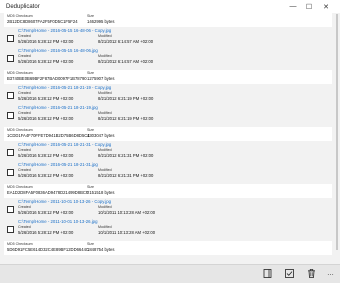 The image size is (340, 283). I want to click on select-all-button, so click(289, 273).